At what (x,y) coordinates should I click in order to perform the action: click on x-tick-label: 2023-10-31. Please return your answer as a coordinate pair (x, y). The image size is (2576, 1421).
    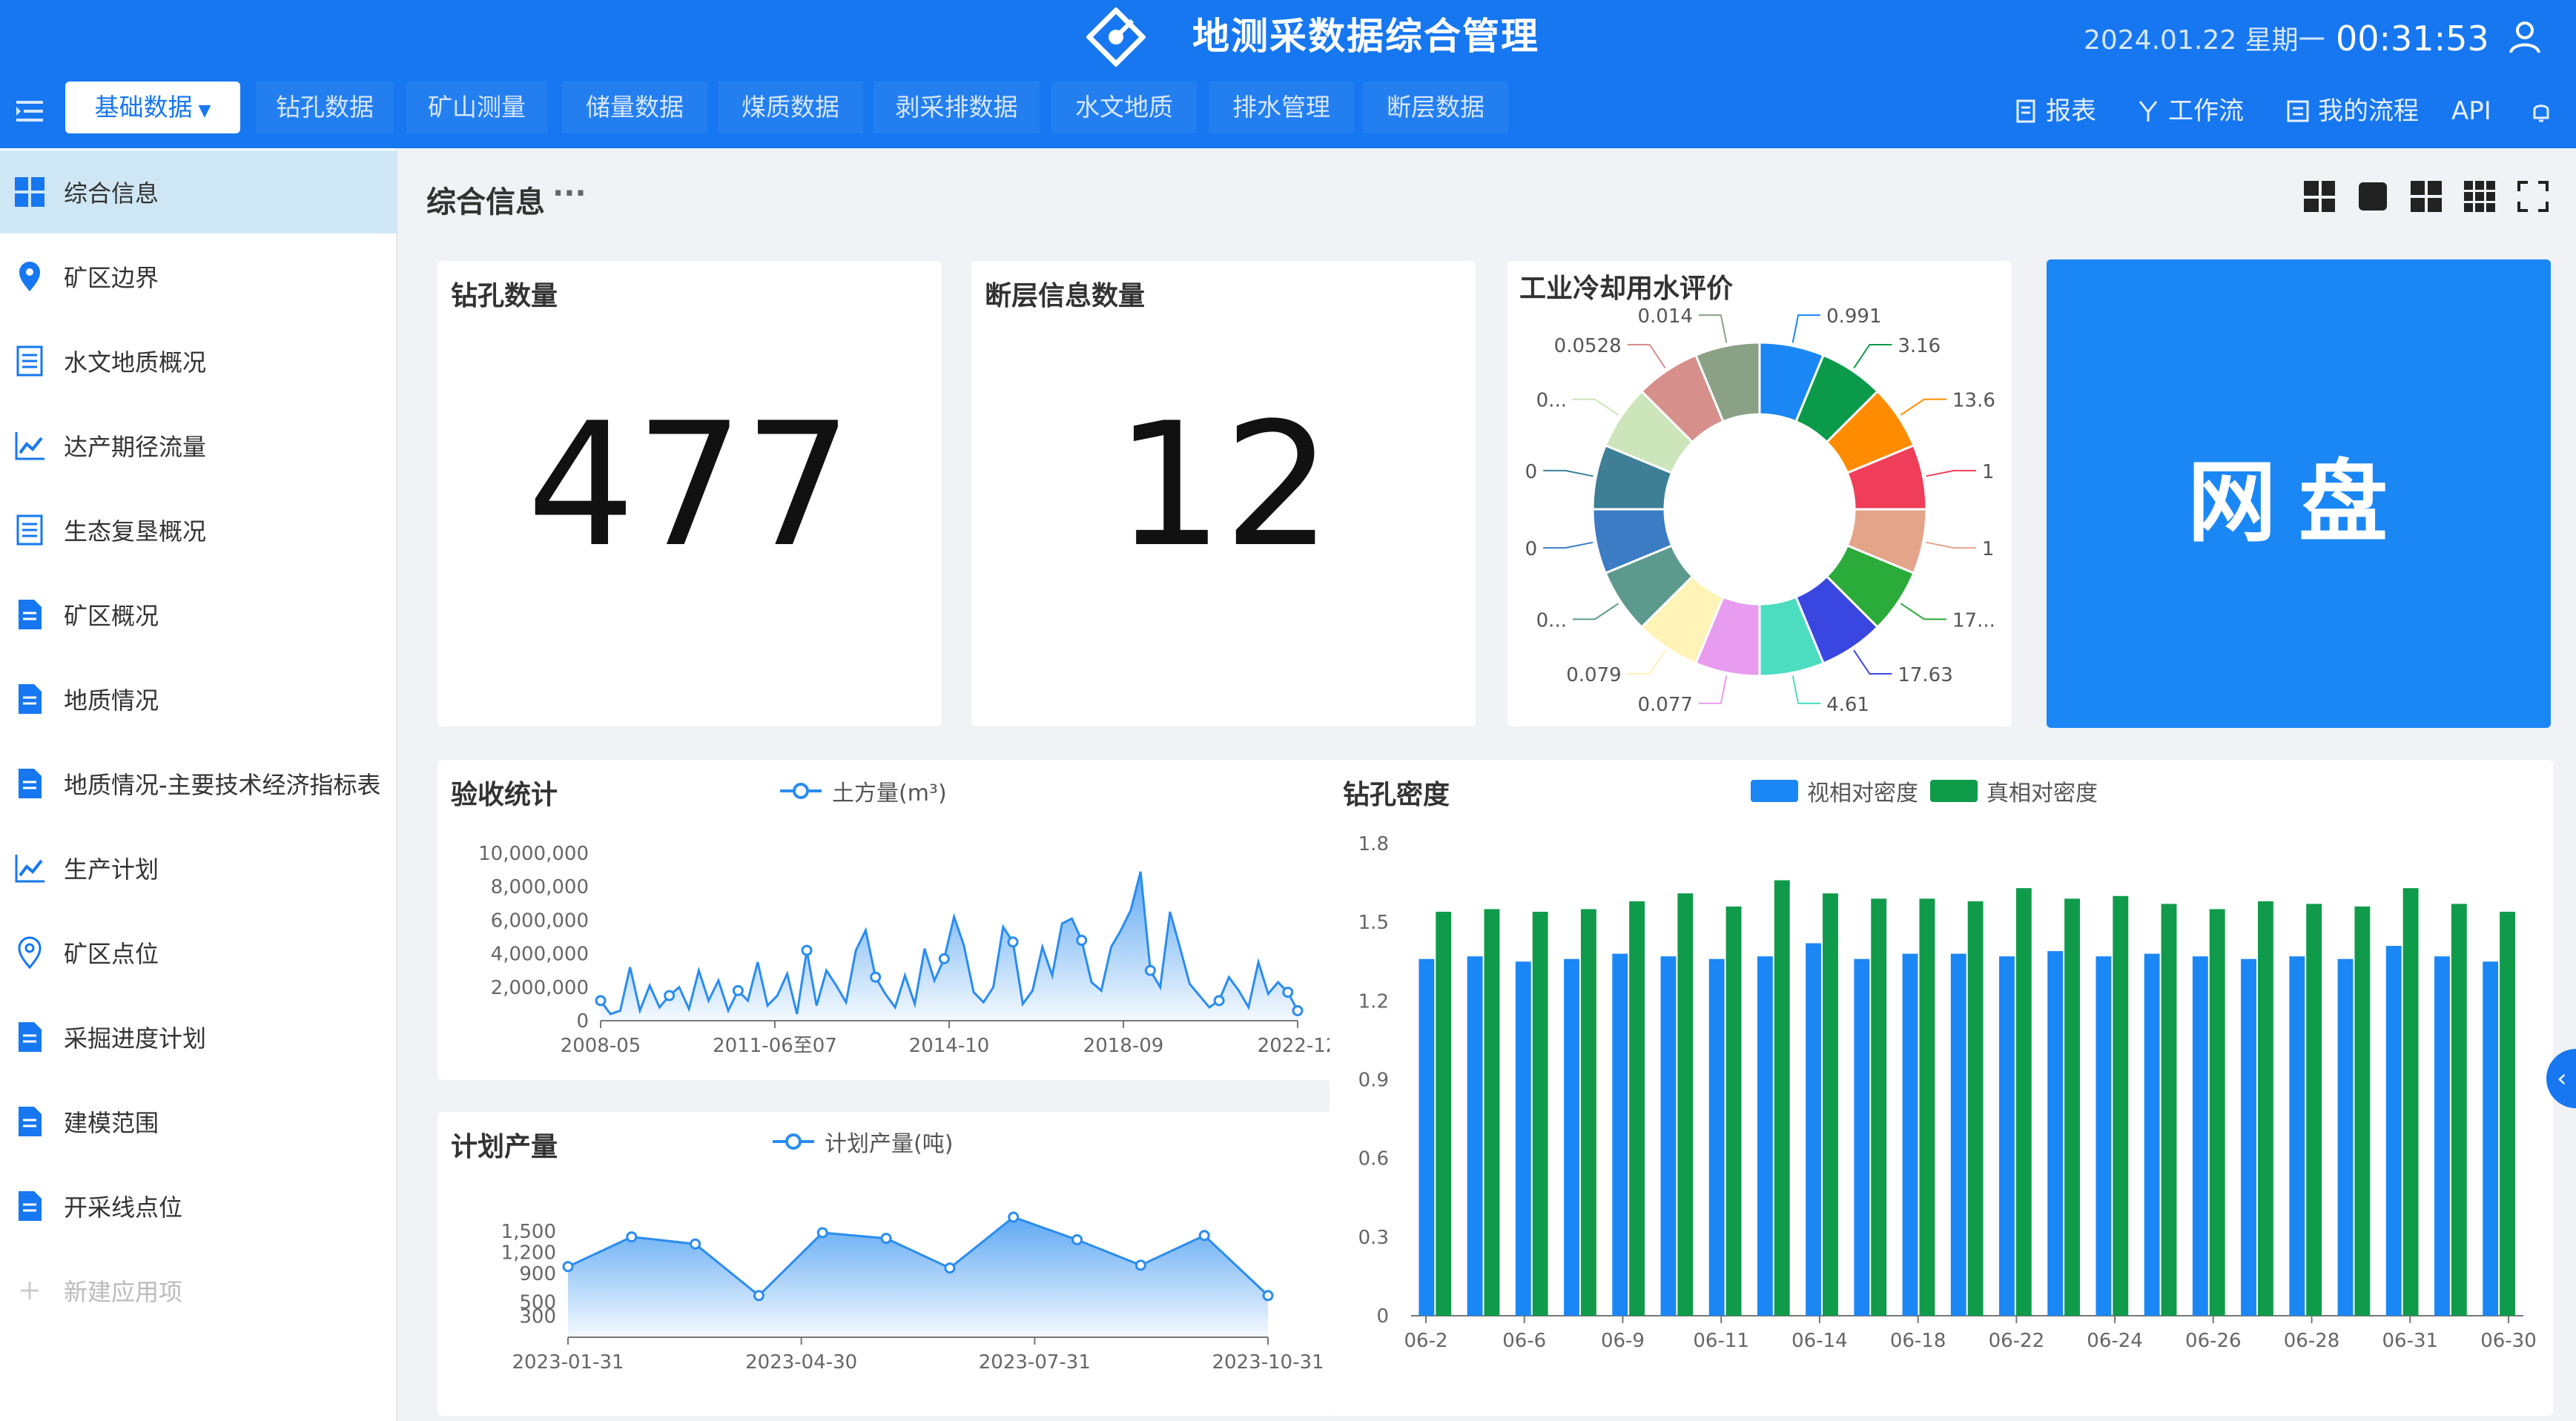
    Looking at the image, I should click on (1268, 1363).